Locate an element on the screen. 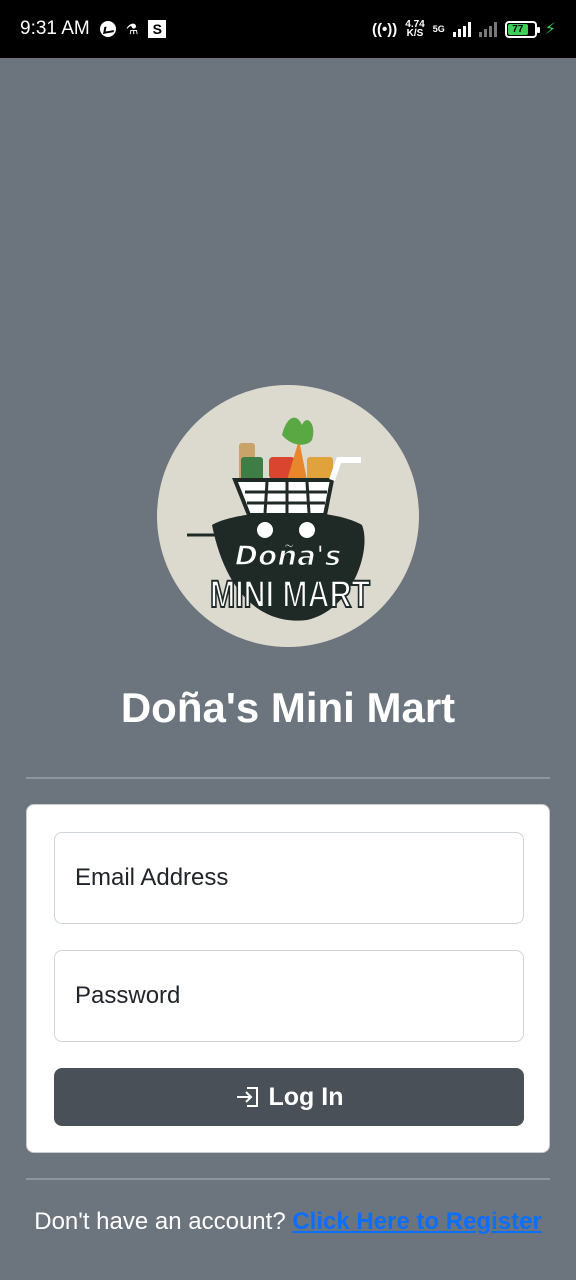 The image size is (576, 1280). battery-icon: 77 is located at coordinates (522, 29).